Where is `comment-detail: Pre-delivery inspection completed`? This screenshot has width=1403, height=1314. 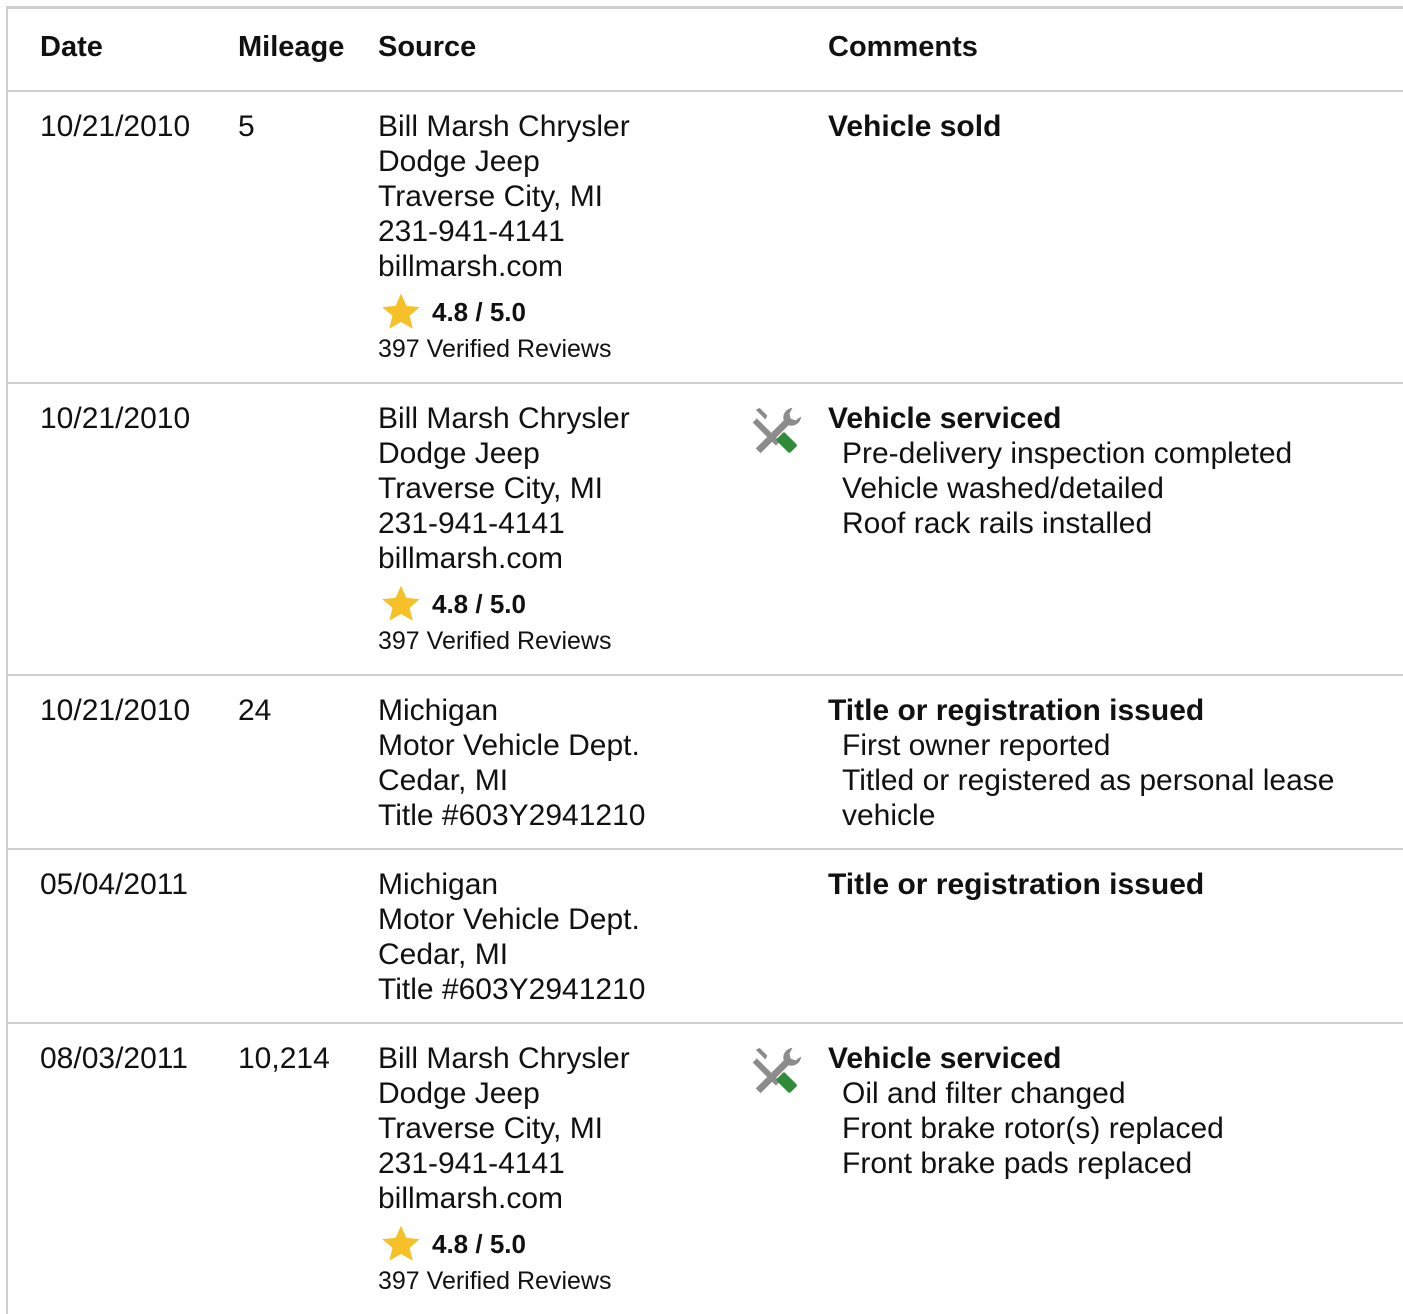 comment-detail: Pre-delivery inspection completed is located at coordinates (1067, 453).